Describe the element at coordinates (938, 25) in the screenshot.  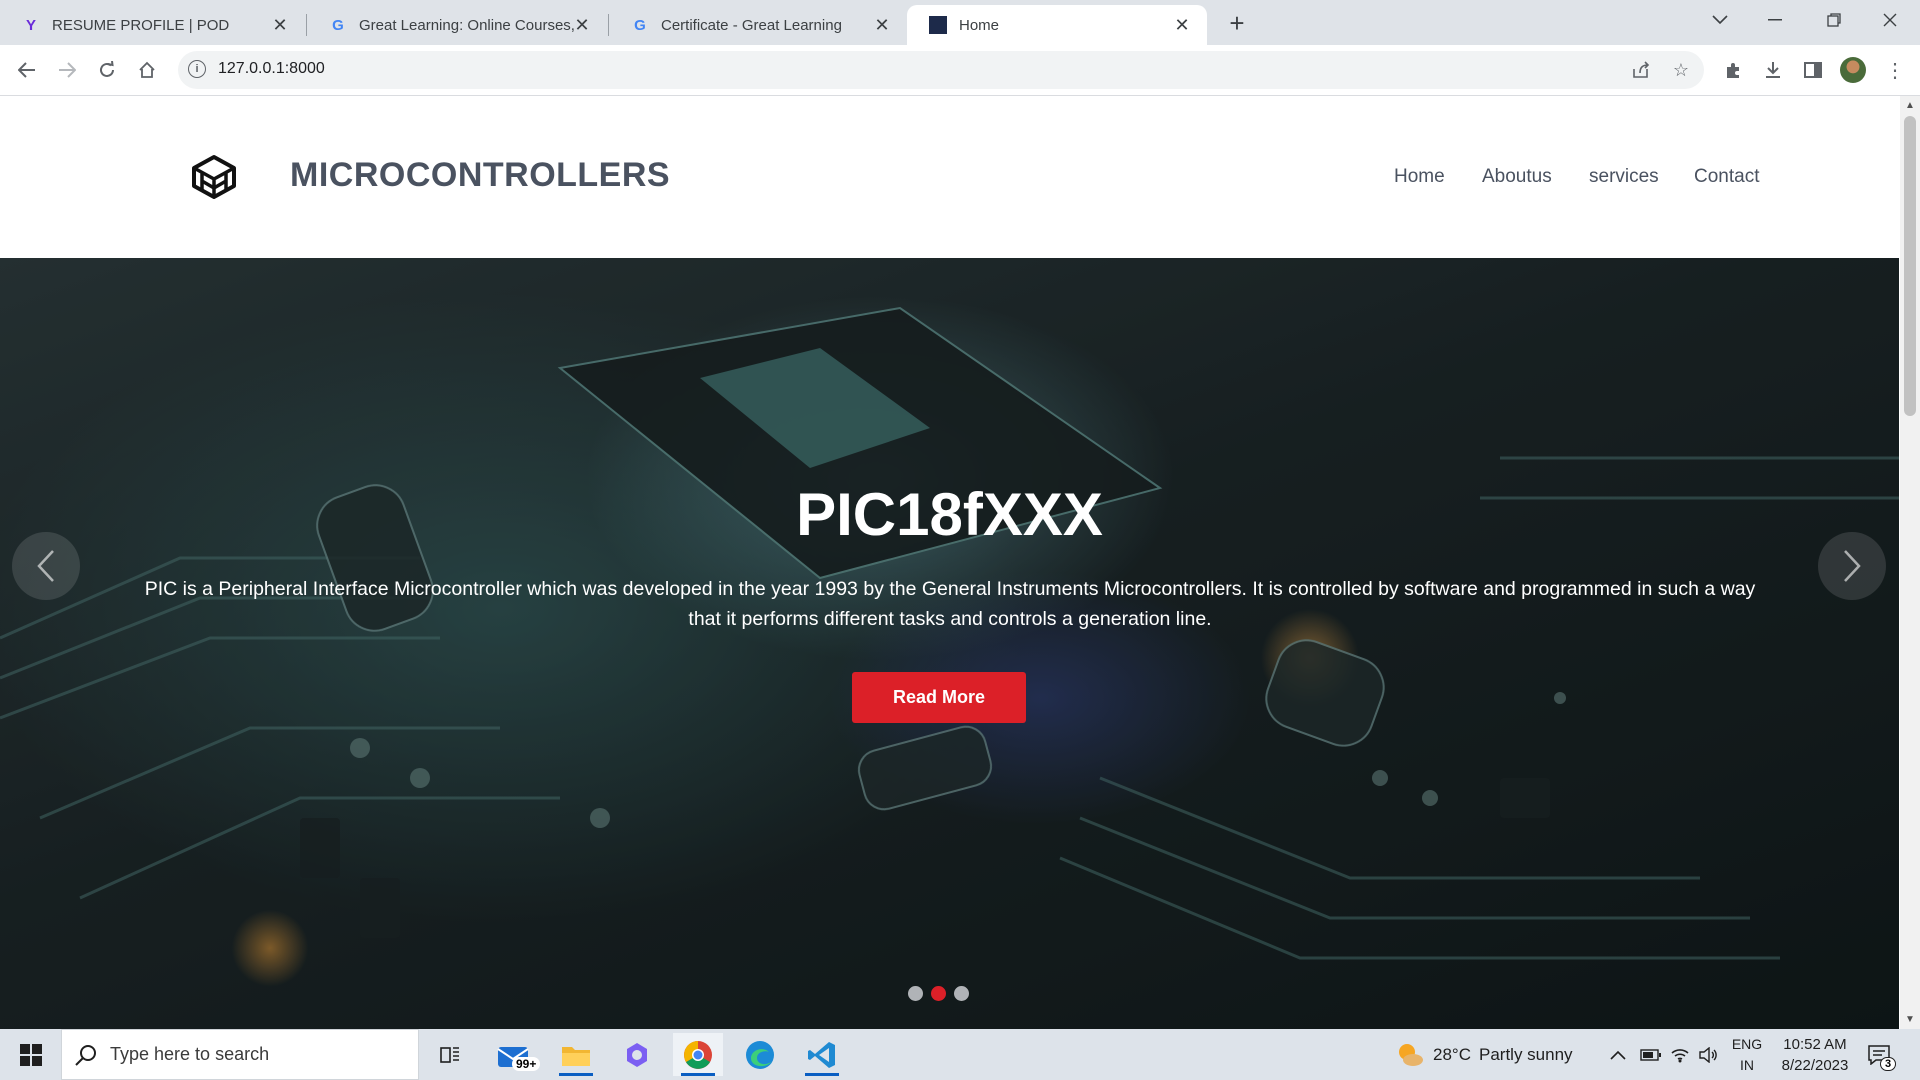
I see `site-favicon-icon` at that location.